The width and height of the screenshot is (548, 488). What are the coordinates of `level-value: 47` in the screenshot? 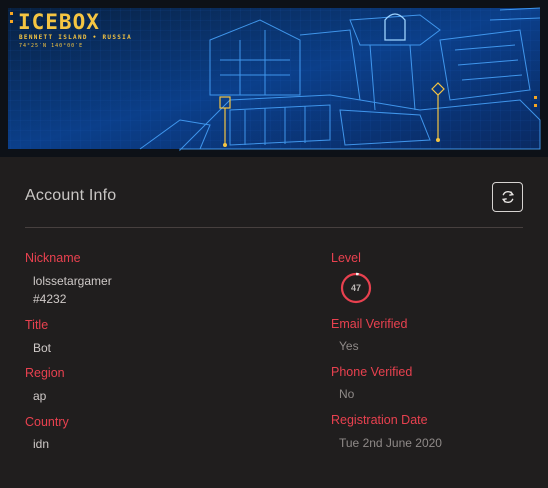 It's located at (355, 288).